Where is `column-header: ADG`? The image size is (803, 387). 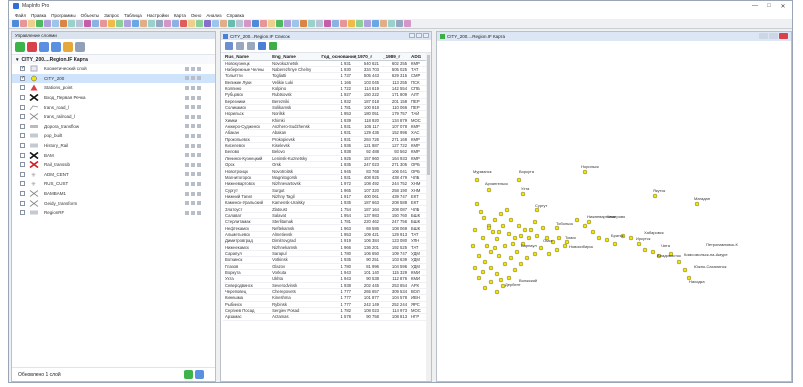
column-header: ADG is located at coordinates (418, 57).